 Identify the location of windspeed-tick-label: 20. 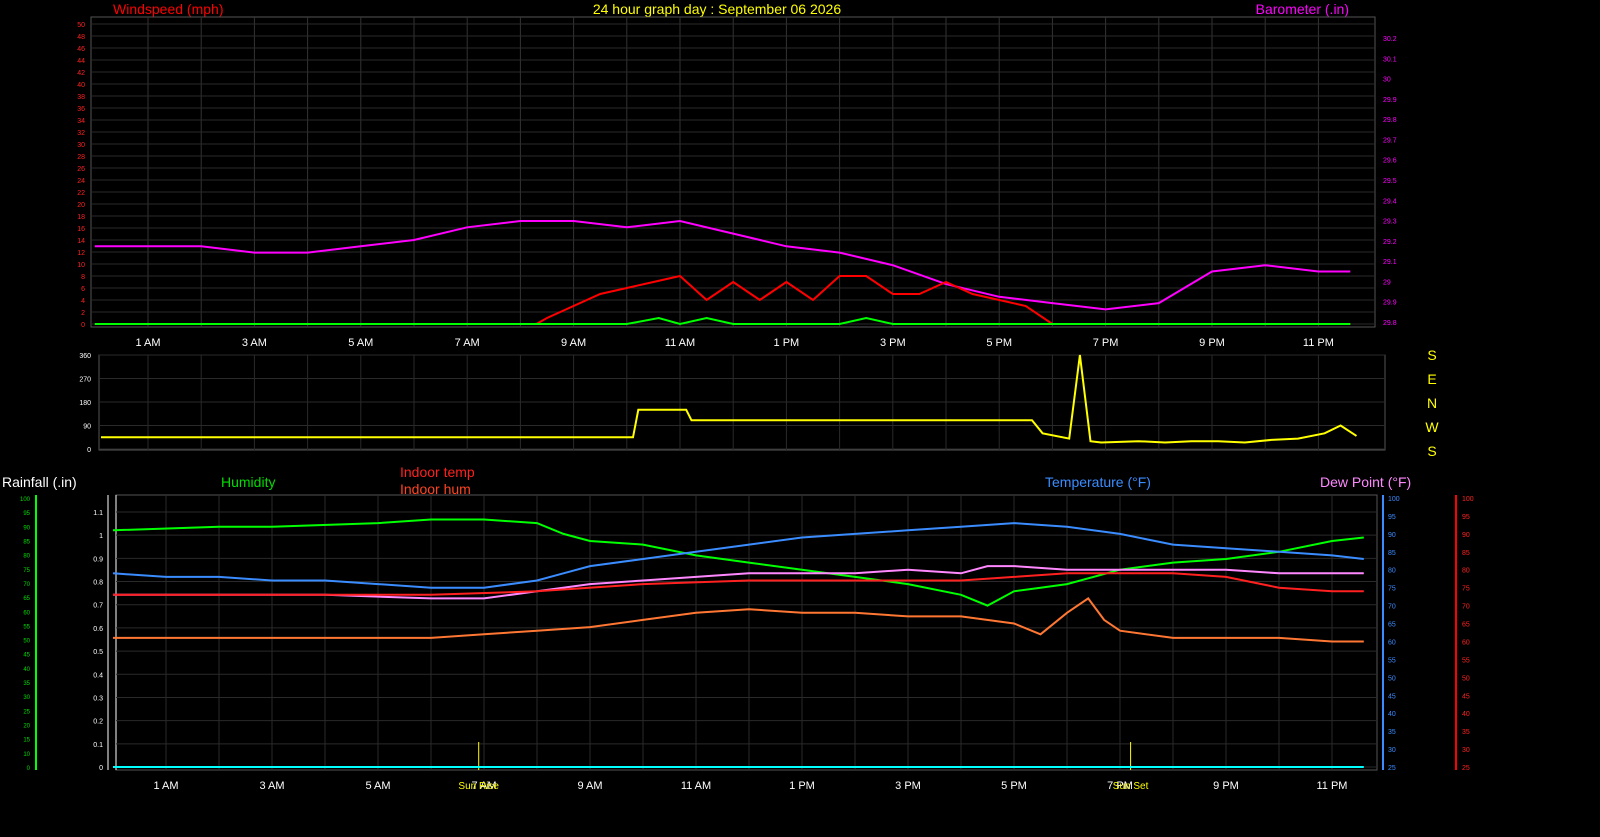
(81, 205).